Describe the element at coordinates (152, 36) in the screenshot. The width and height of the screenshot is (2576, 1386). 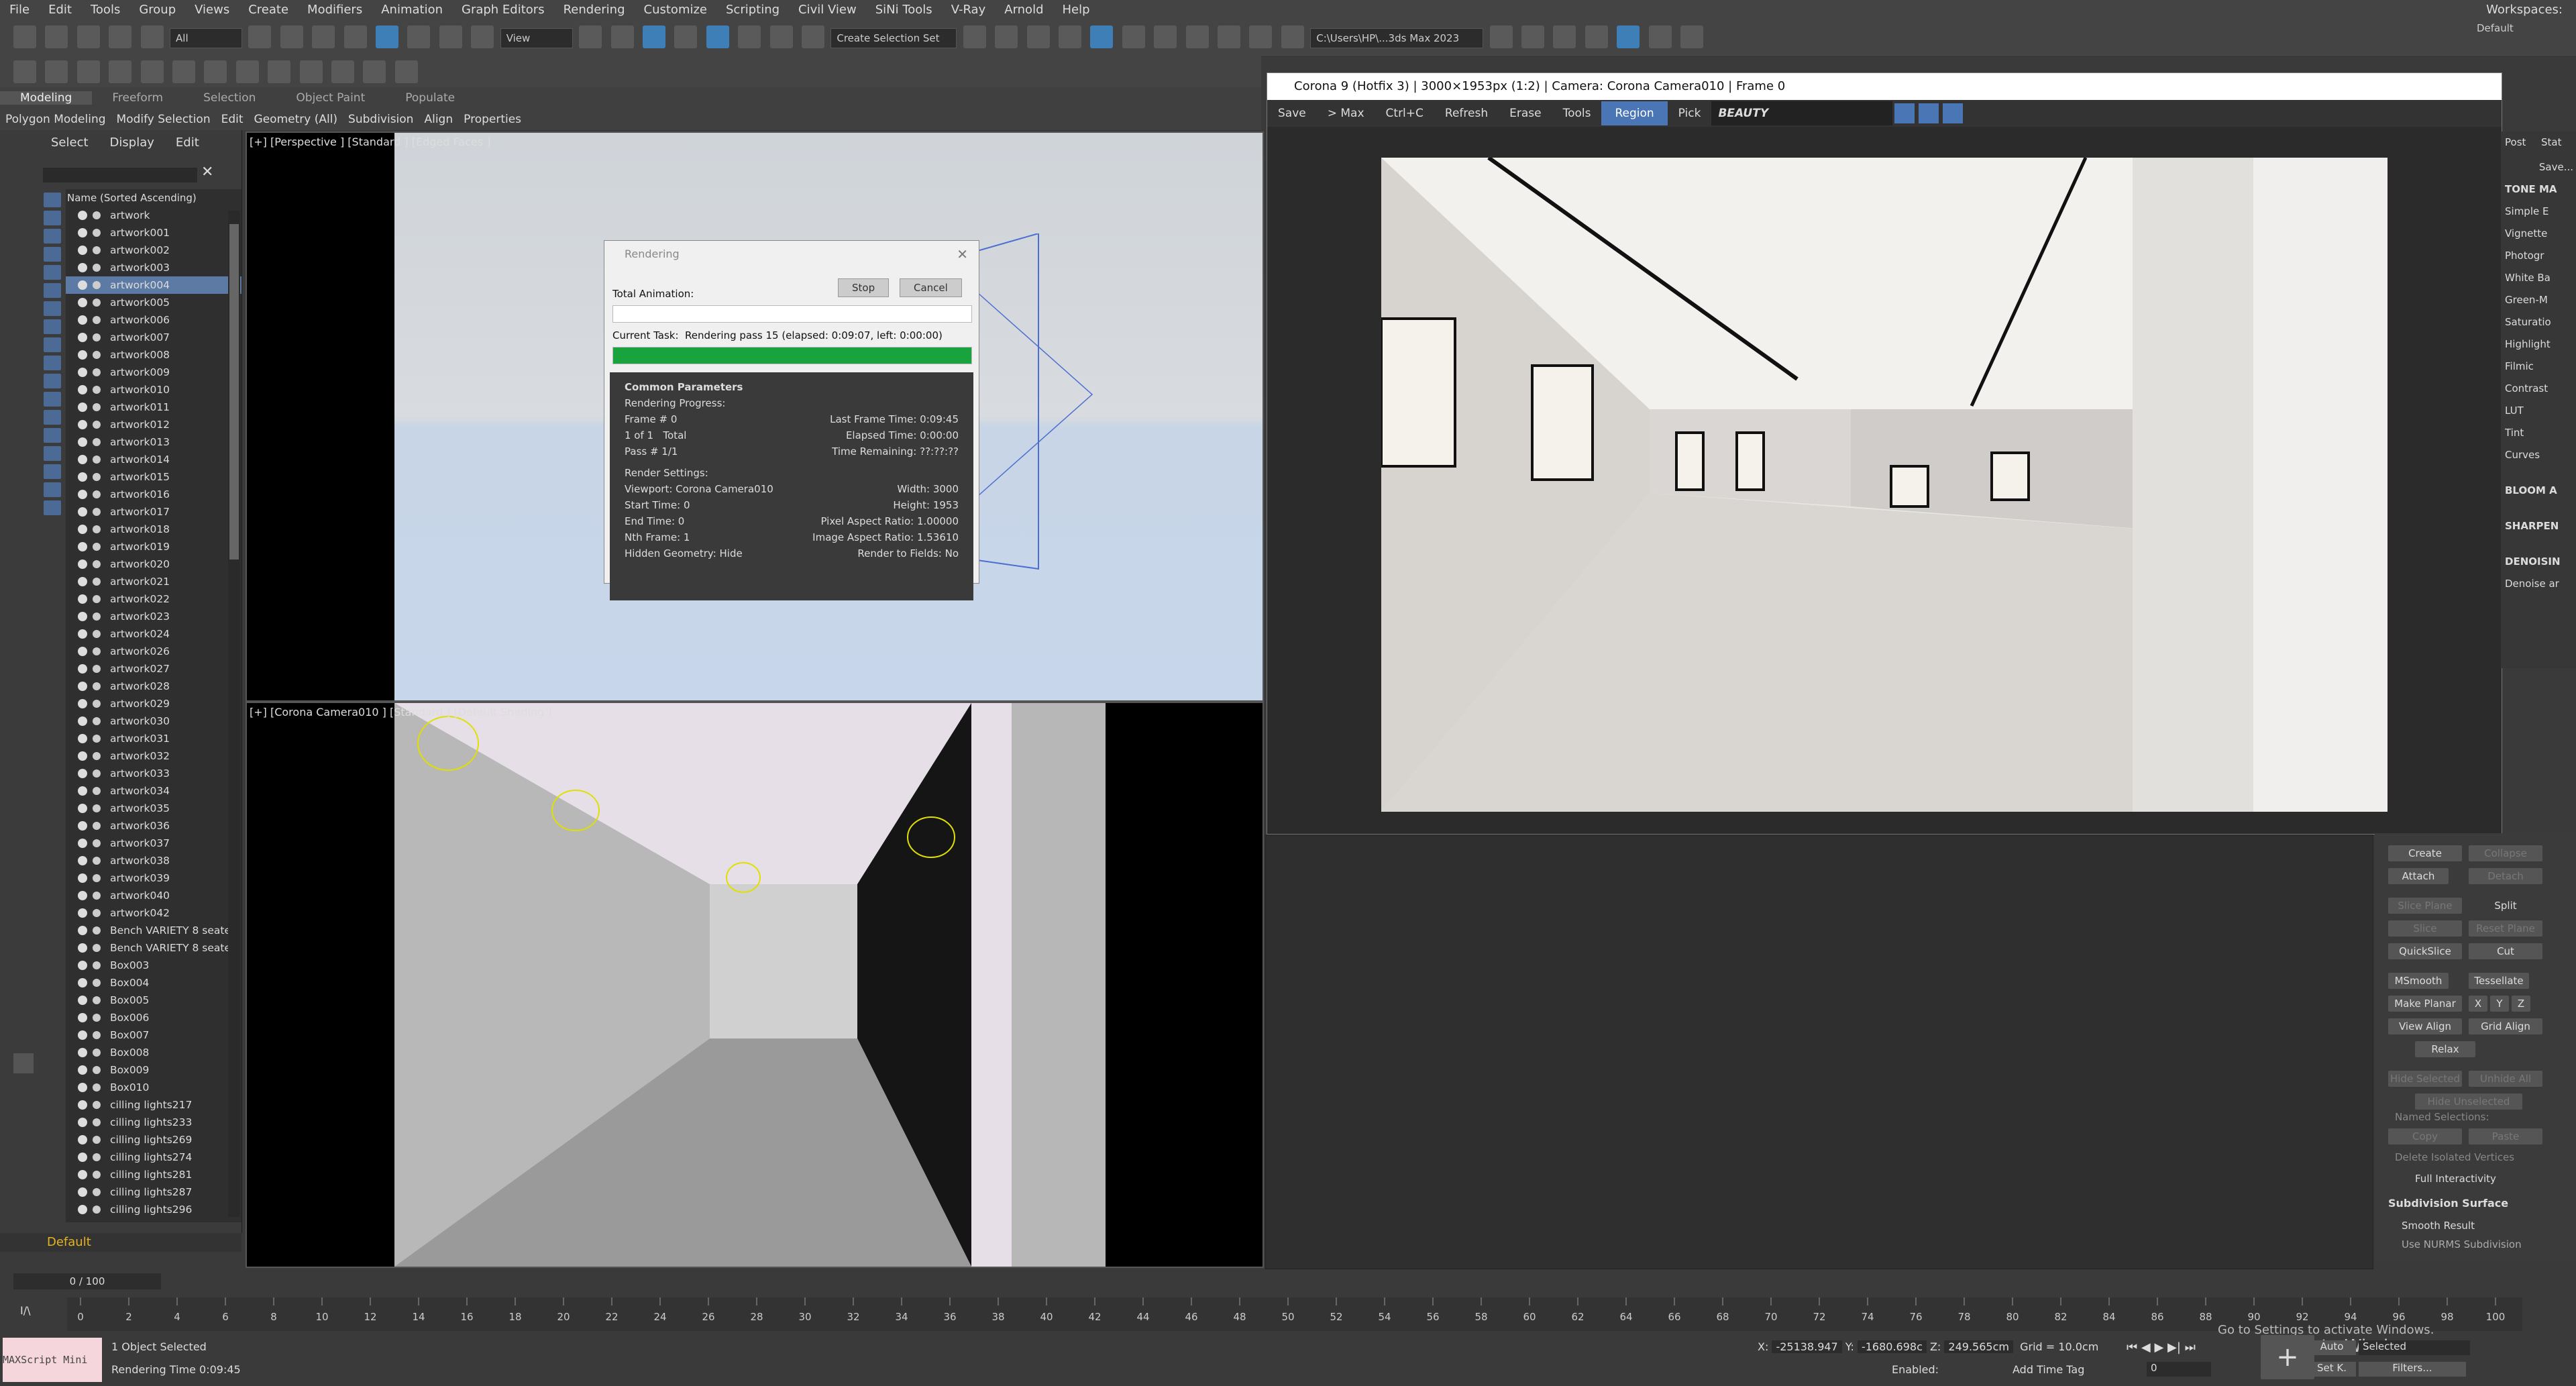
I see `bind-space-warp-icon` at that location.